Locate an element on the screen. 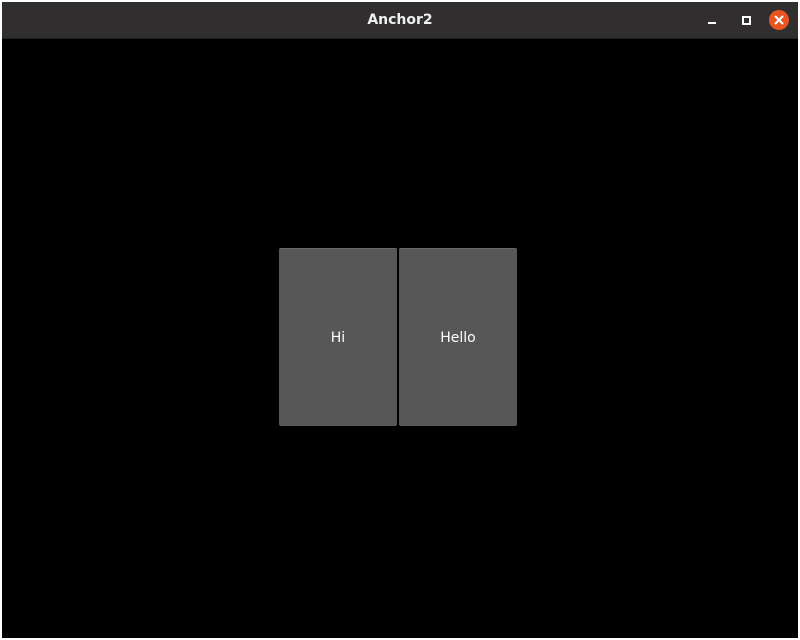  hi-button: Hi is located at coordinates (338, 337).